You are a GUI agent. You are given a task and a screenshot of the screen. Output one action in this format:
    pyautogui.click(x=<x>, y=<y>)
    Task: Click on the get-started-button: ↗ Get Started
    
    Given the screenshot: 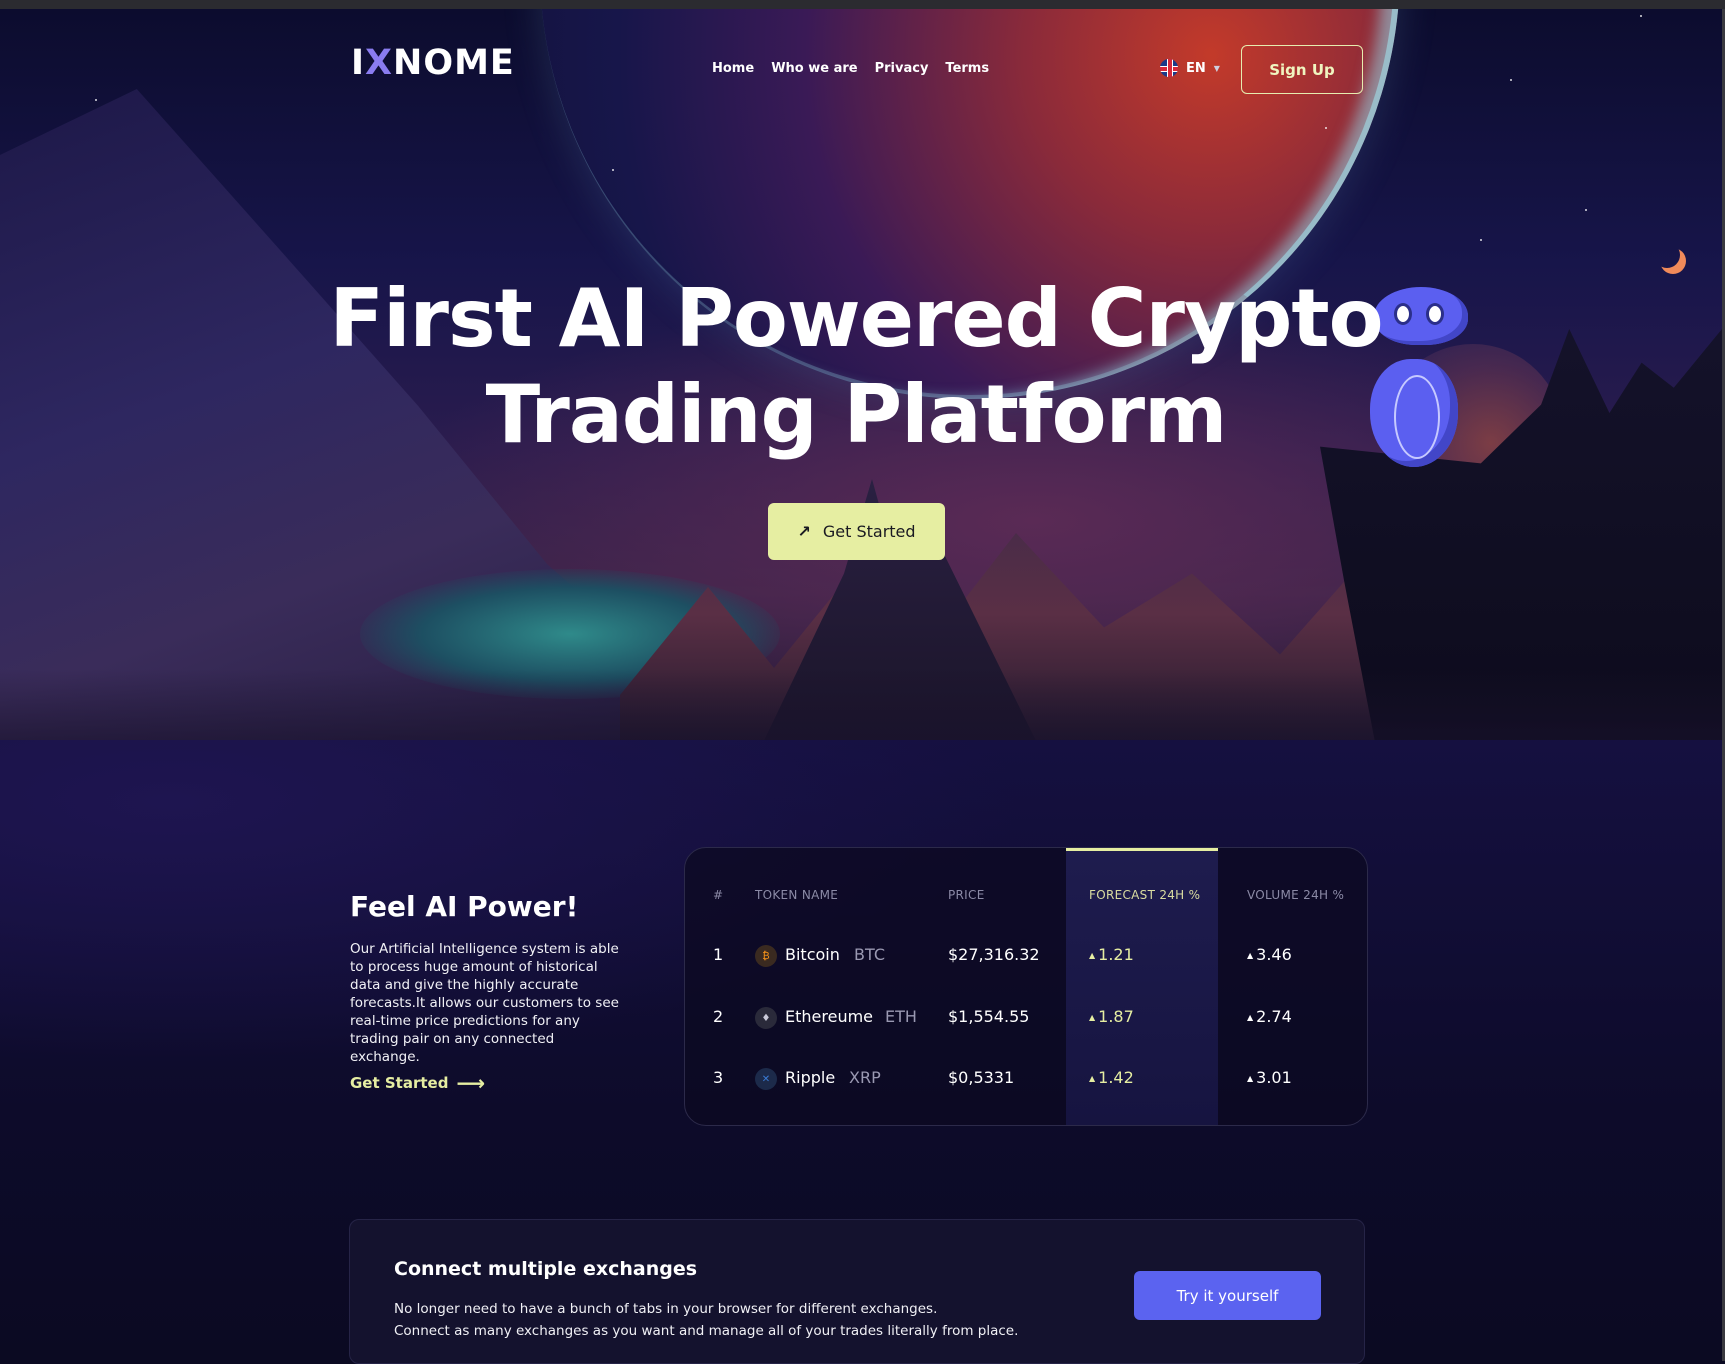 What is the action you would take?
    pyautogui.click(x=856, y=531)
    